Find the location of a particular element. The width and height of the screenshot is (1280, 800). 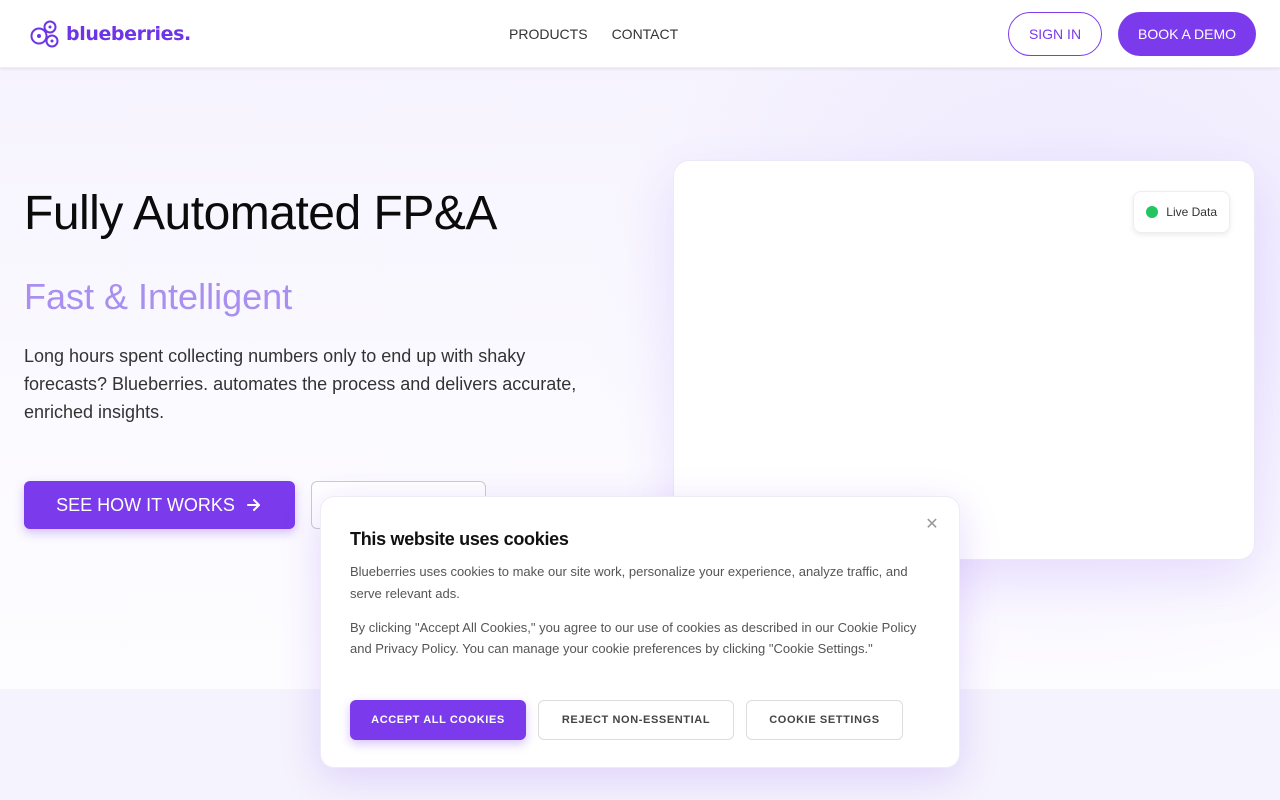

close-icon: ✕ is located at coordinates (932, 524).